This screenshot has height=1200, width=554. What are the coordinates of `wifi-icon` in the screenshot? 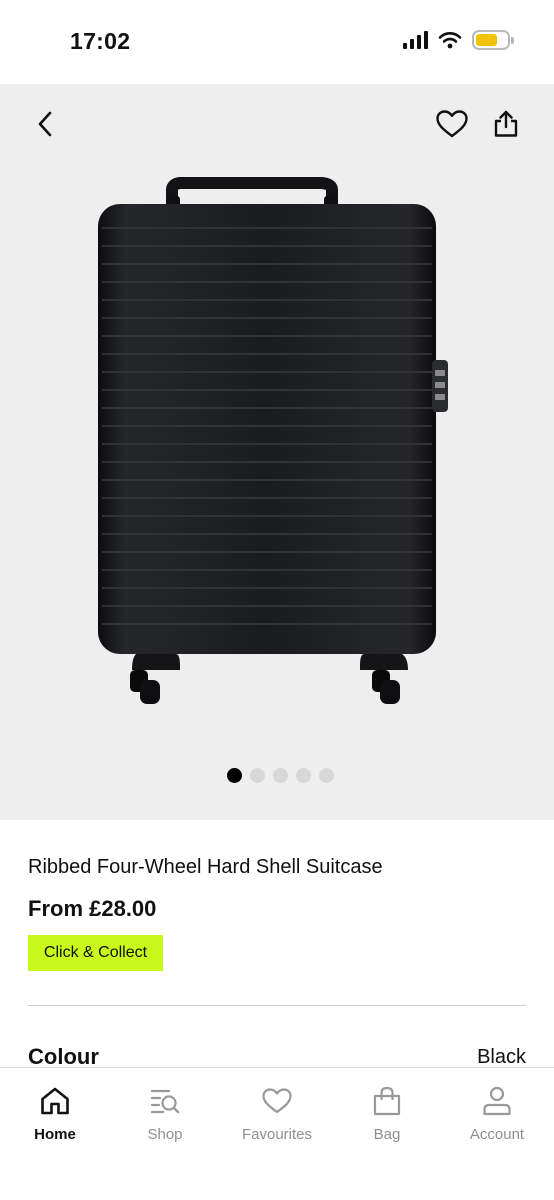 It's located at (450, 40).